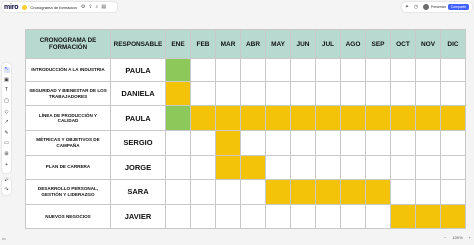 The height and width of the screenshot is (245, 474). What do you see at coordinates (138, 143) in the screenshot?
I see `responsable-cell: SERGIO` at bounding box center [138, 143].